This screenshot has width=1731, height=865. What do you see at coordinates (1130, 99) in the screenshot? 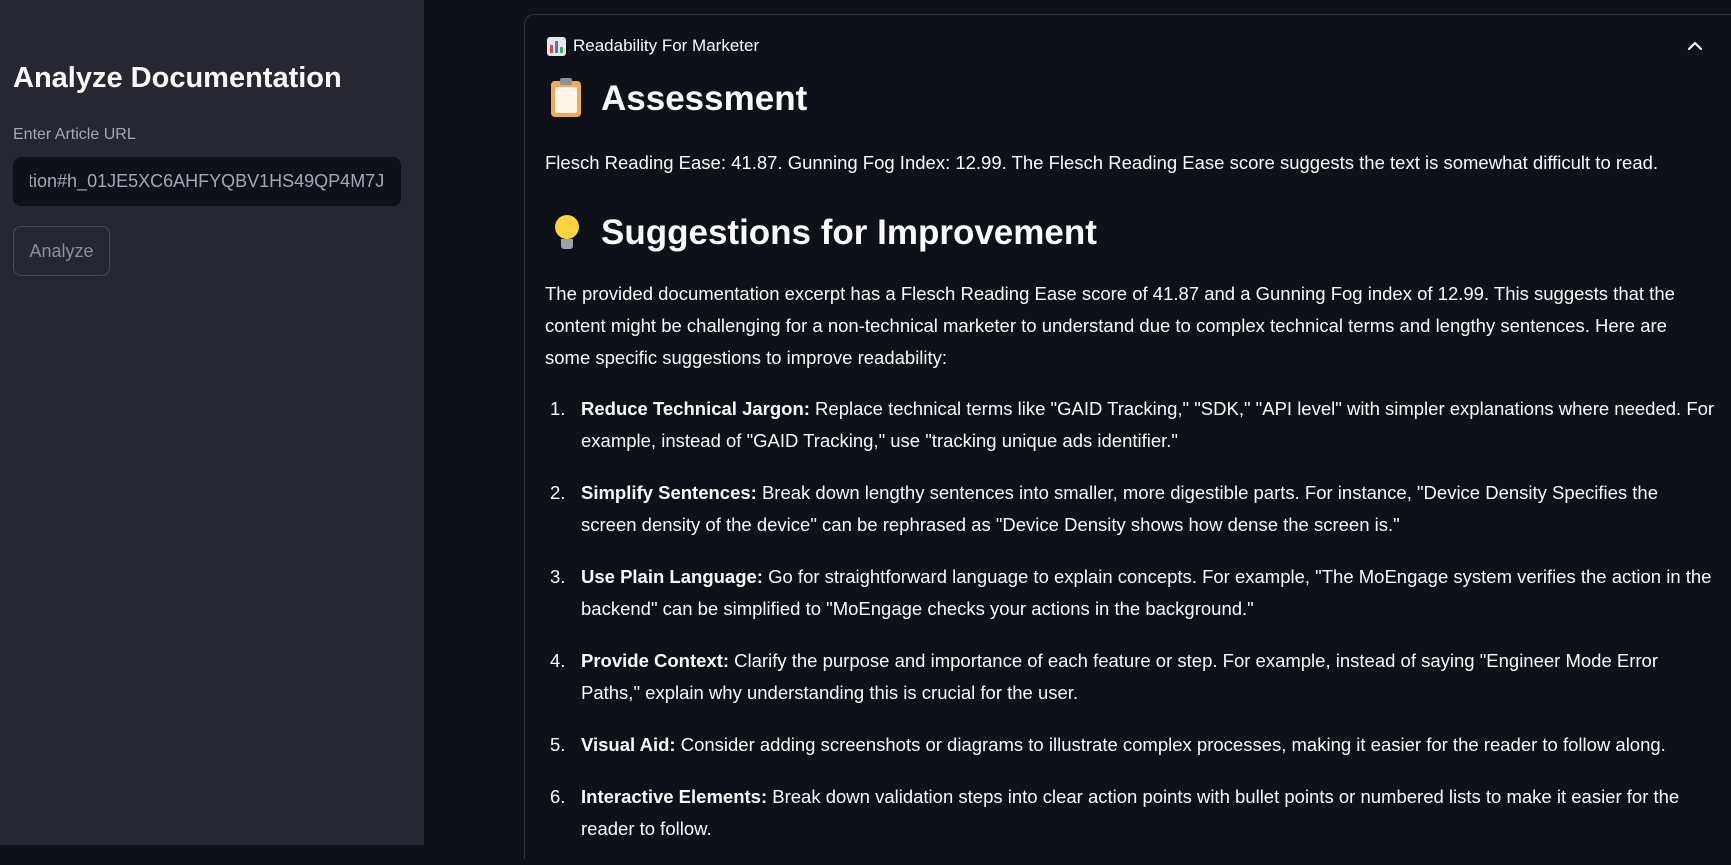
I see `assessment-heading: Assessment` at bounding box center [1130, 99].